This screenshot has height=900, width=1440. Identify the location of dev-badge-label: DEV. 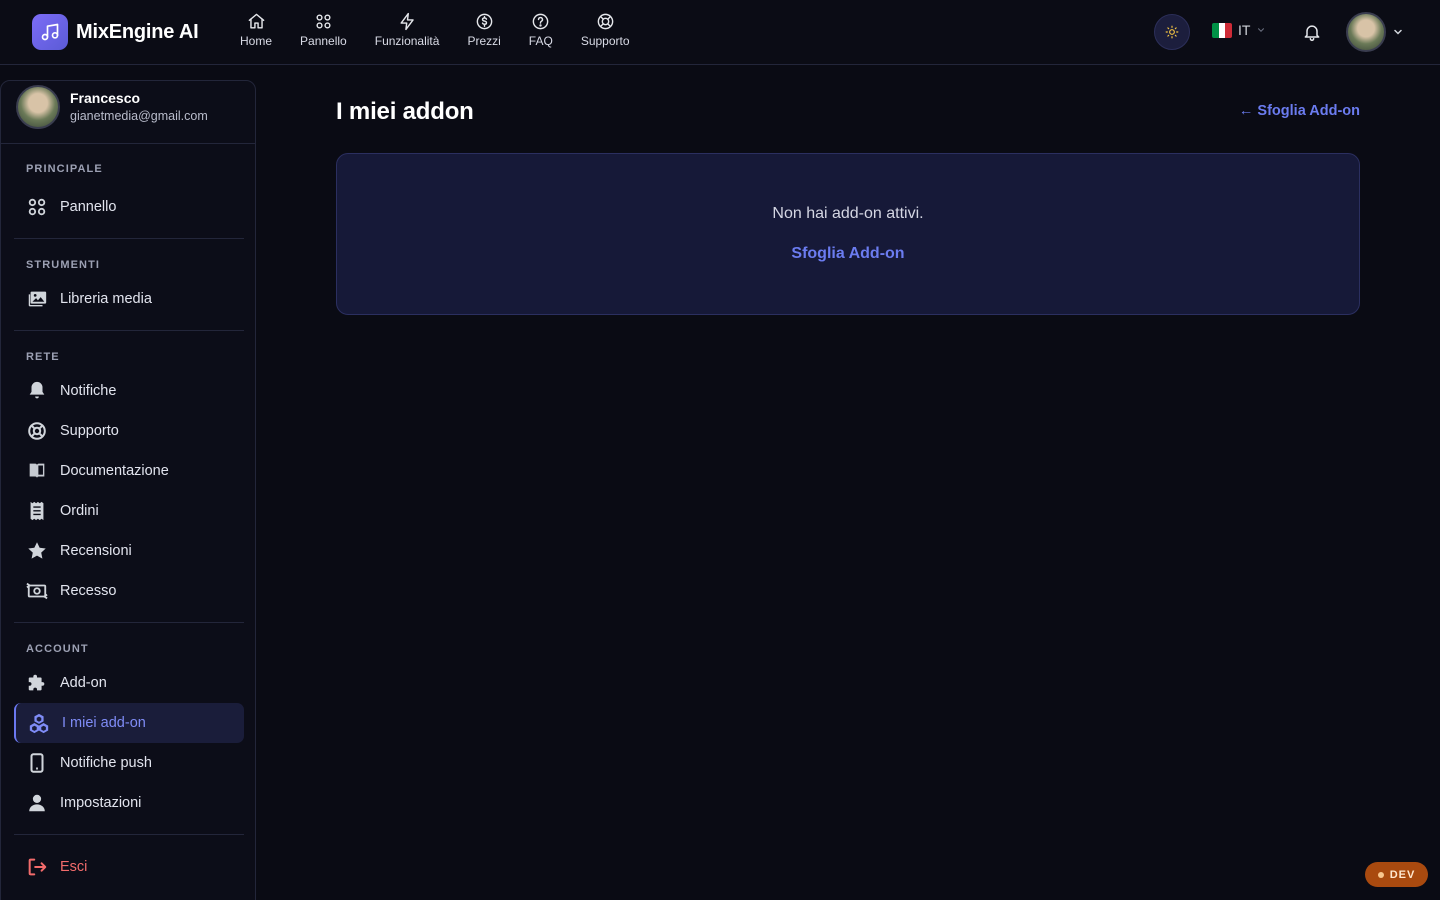
(1402, 874).